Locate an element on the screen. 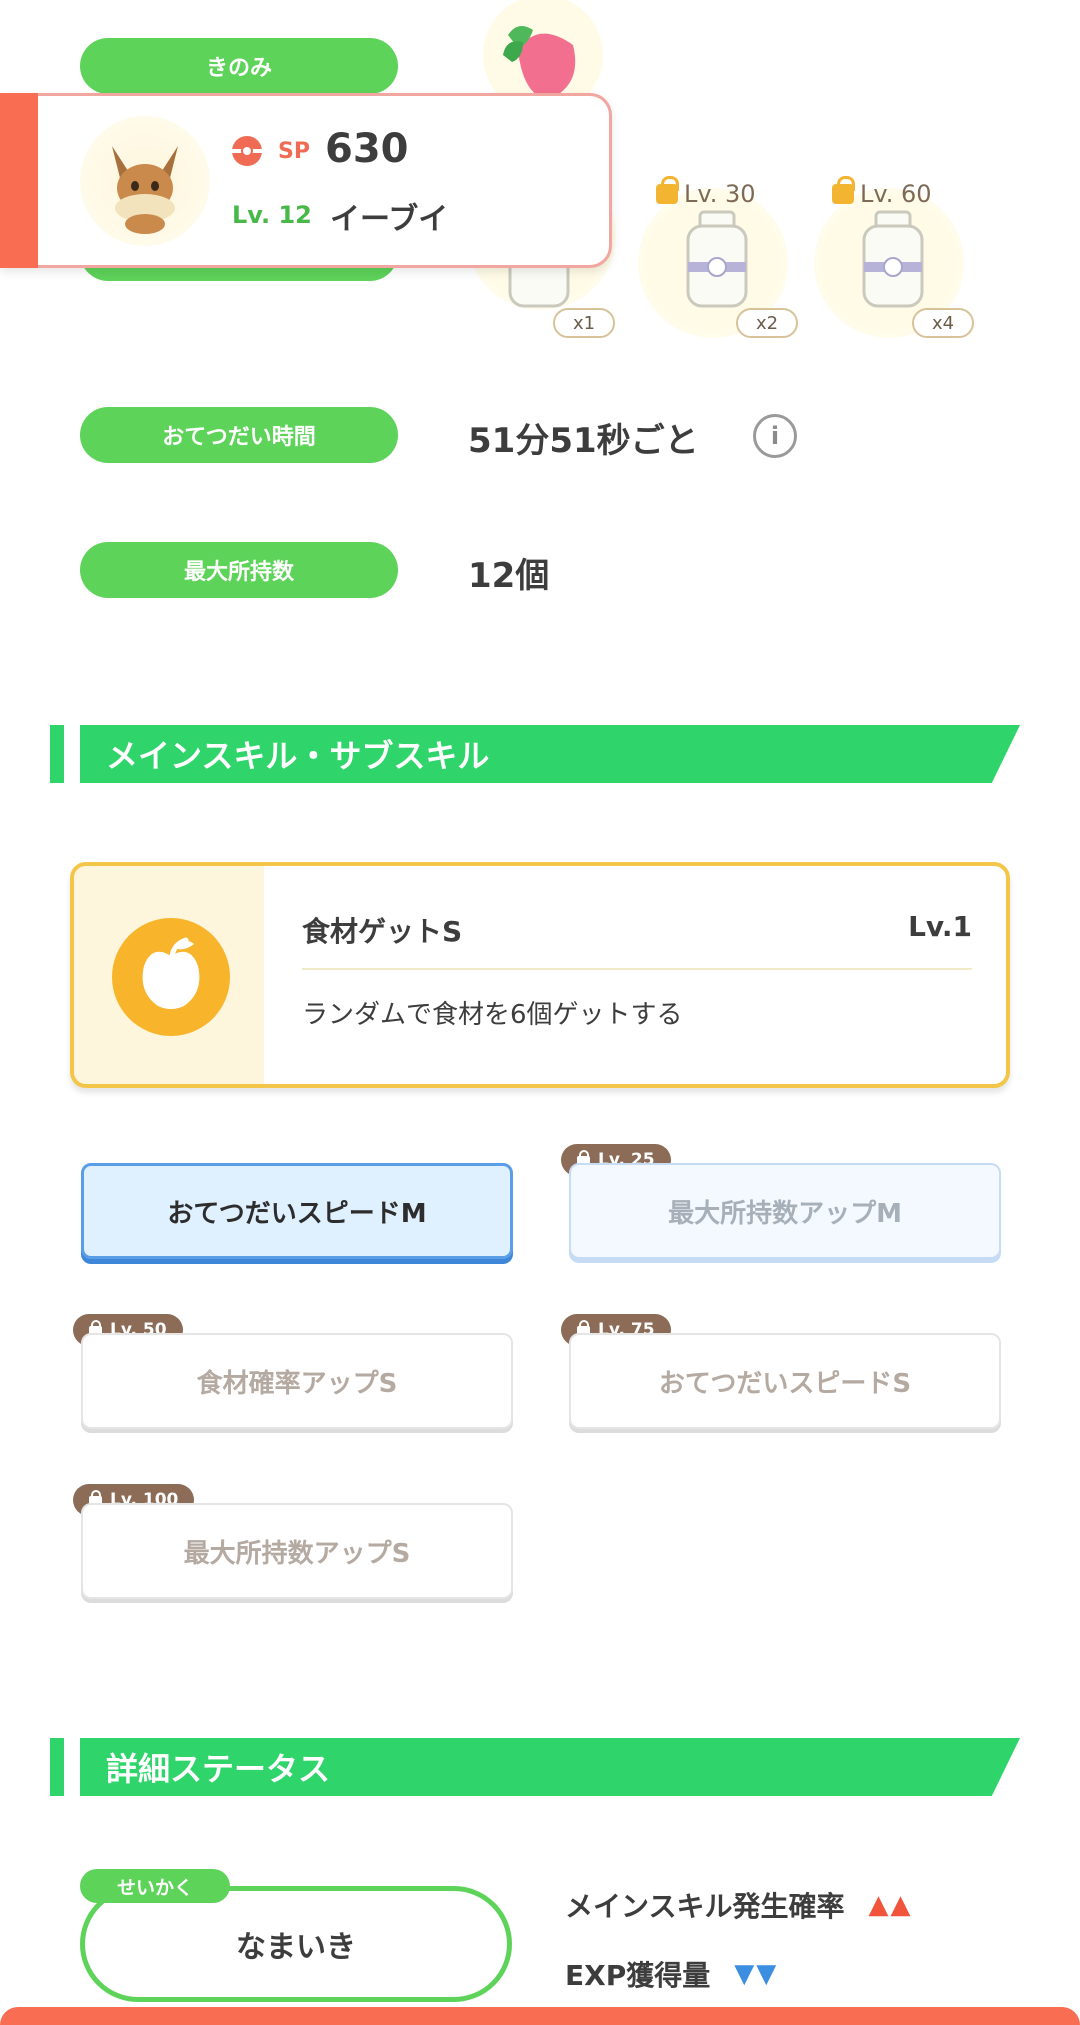  main-skill-description: ランダムで食材を6個ゲットする is located at coordinates (492, 1015).